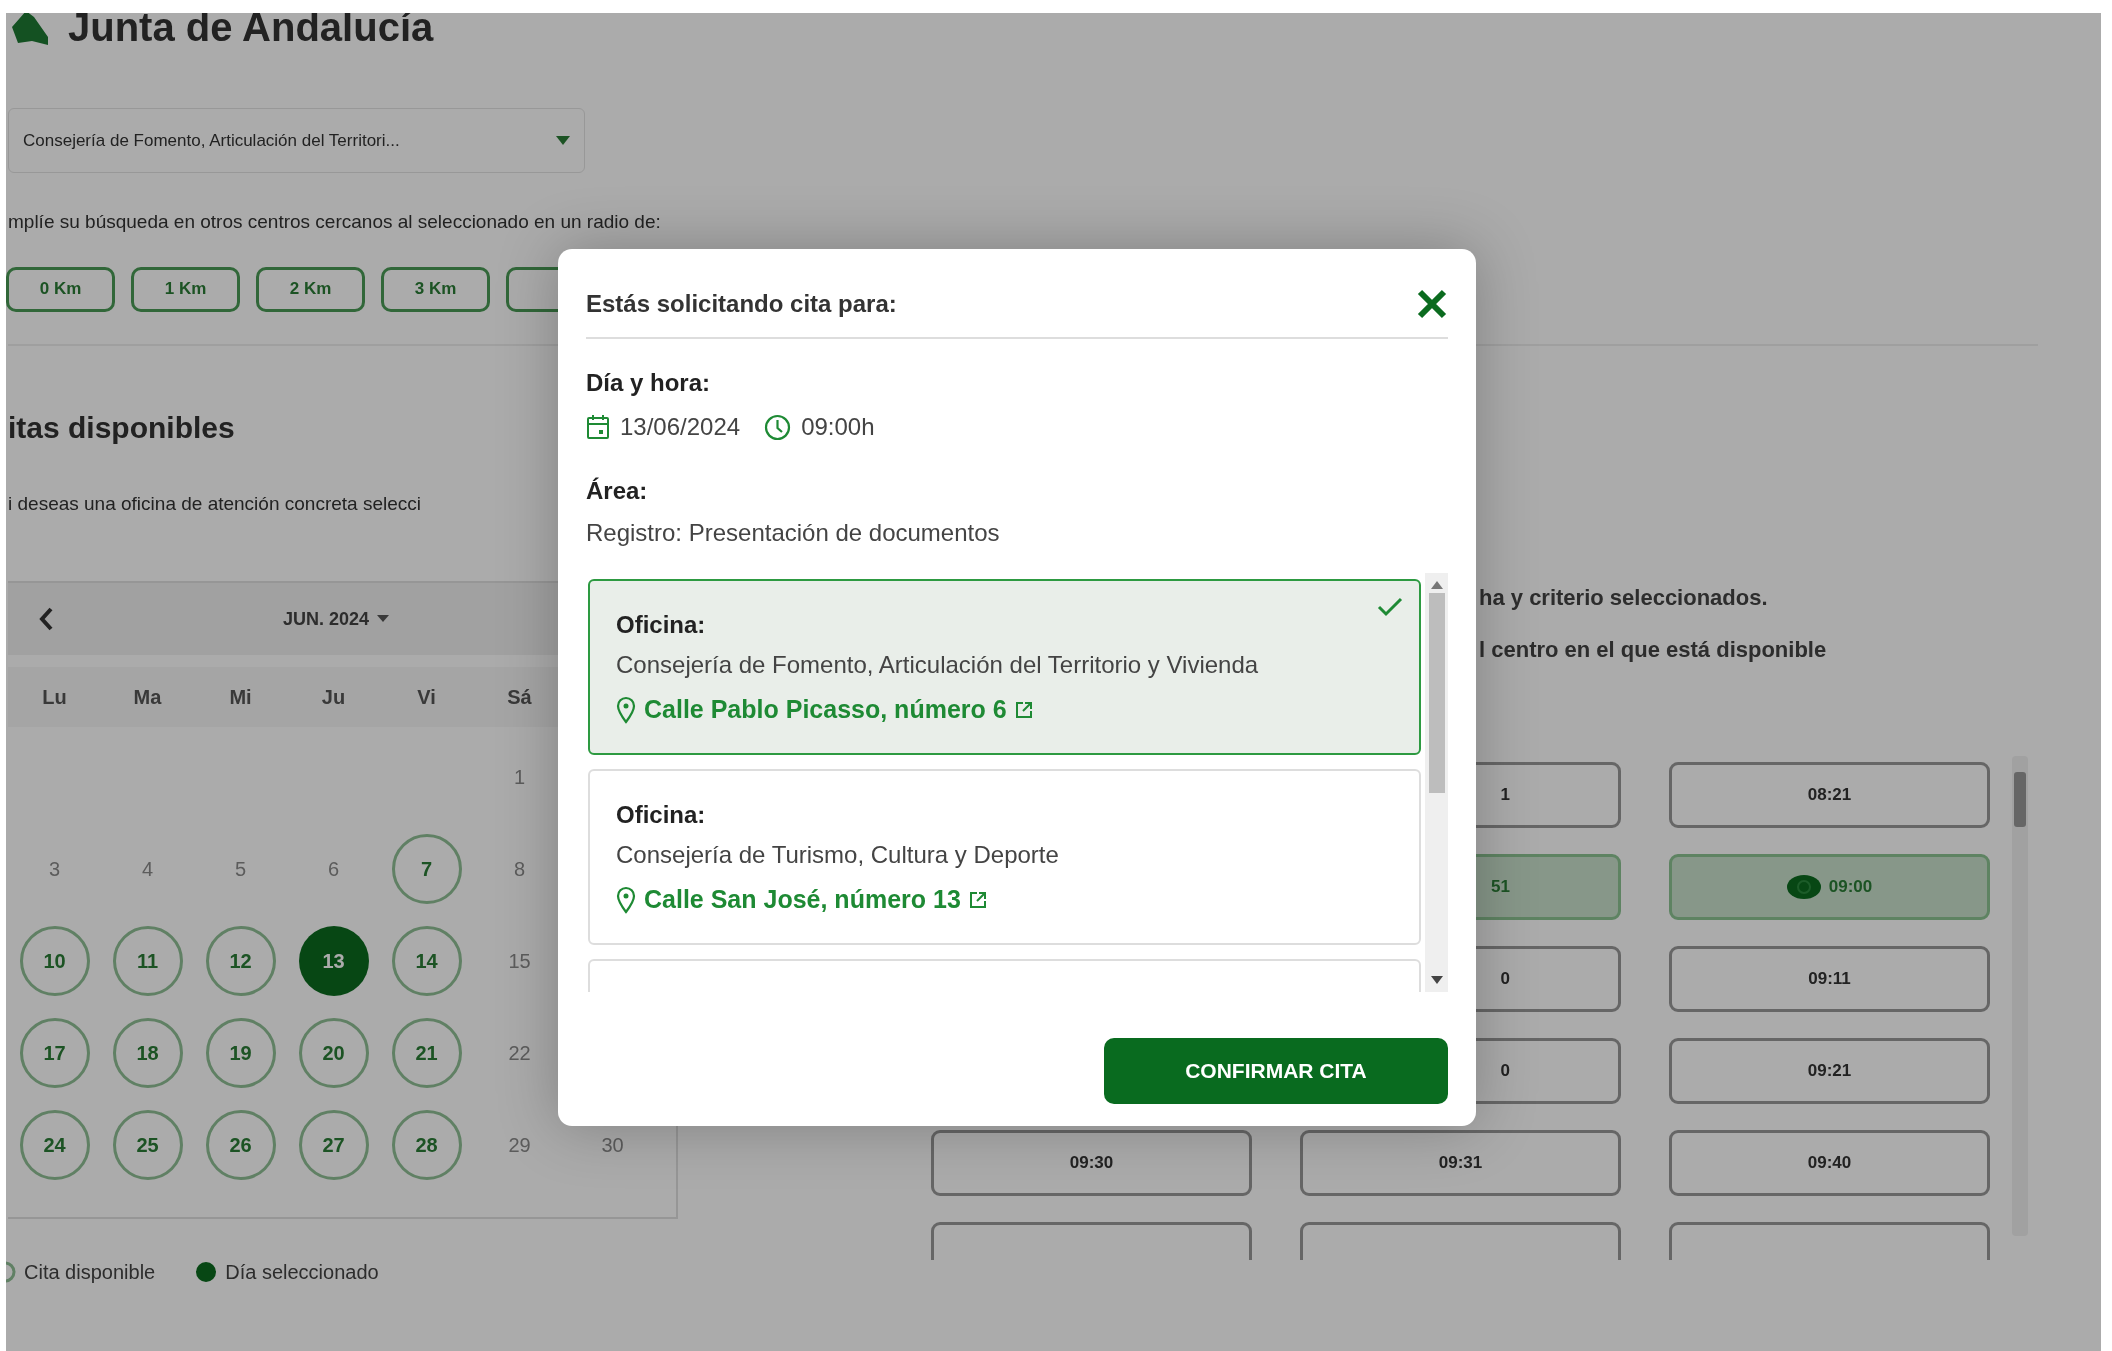 The width and height of the screenshot is (2112, 1351). I want to click on calendar-date: 8, so click(519, 869).